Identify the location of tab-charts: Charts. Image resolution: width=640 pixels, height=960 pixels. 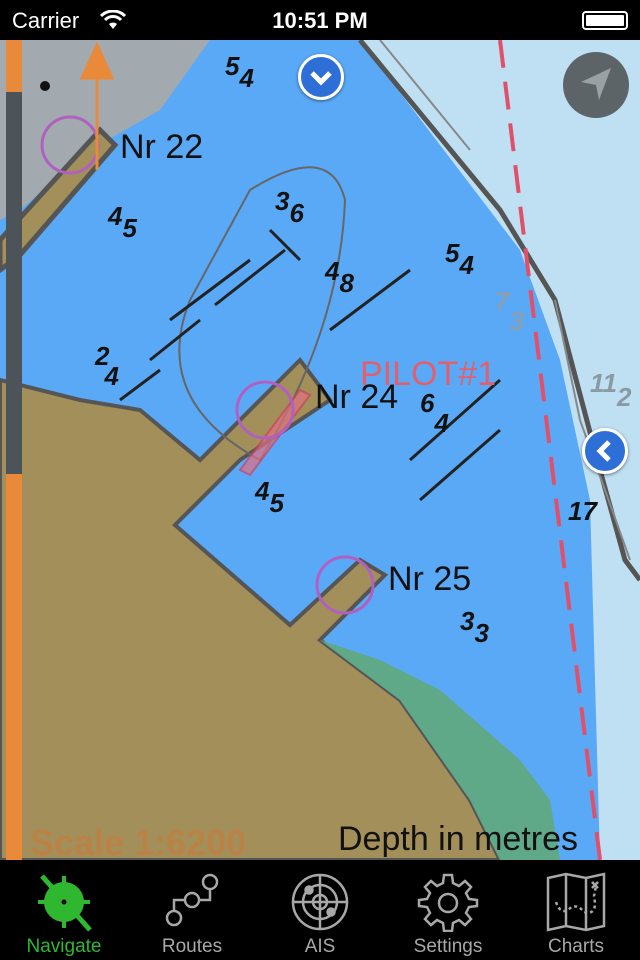
(576, 910).